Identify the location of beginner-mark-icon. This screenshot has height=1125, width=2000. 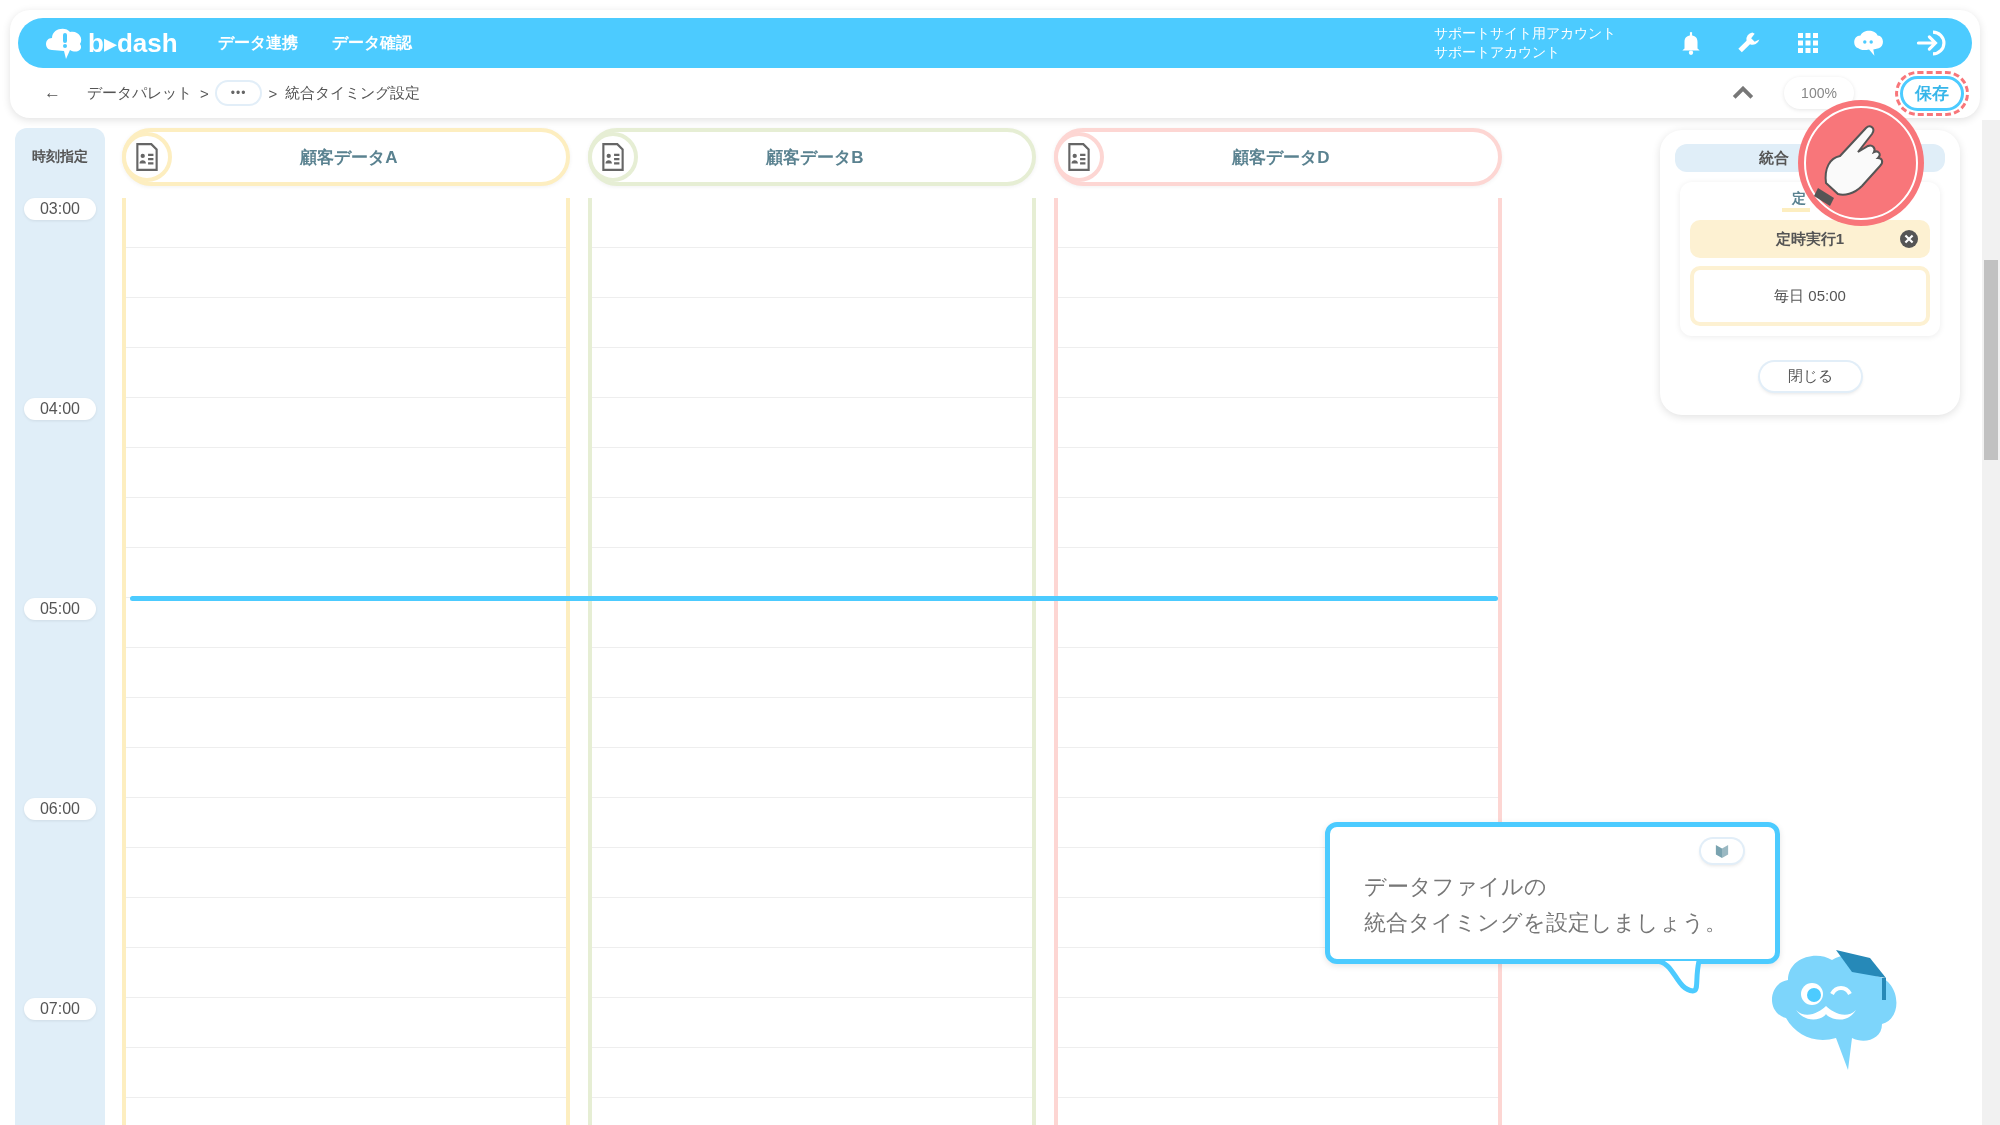
(1722, 851).